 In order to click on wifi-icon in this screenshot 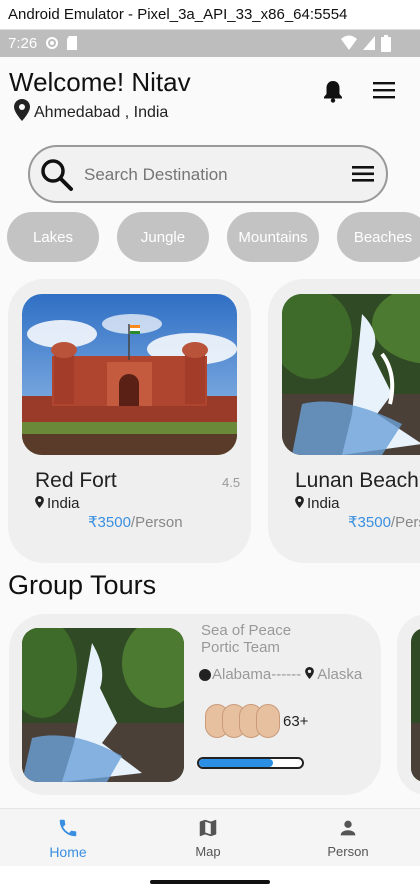, I will do `click(349, 45)`.